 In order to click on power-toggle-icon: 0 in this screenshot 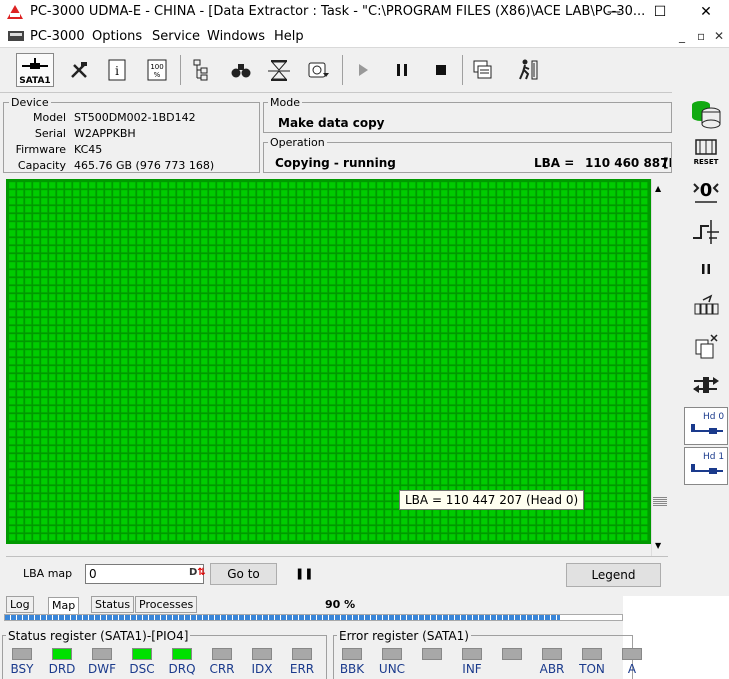, I will do `click(706, 191)`.